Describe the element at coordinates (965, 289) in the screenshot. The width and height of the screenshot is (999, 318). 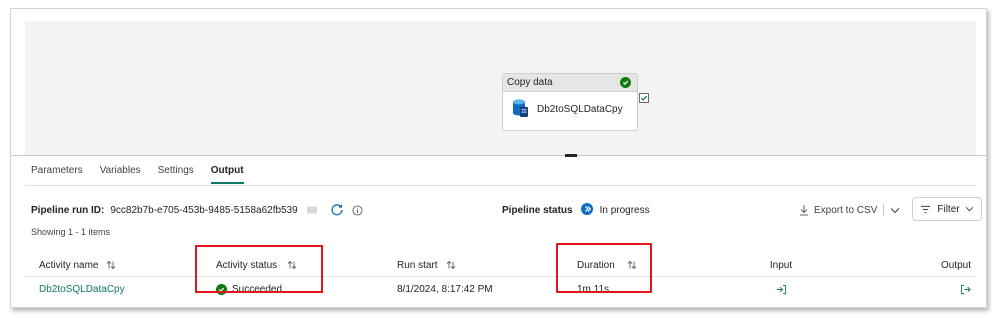
I see `output-icon` at that location.